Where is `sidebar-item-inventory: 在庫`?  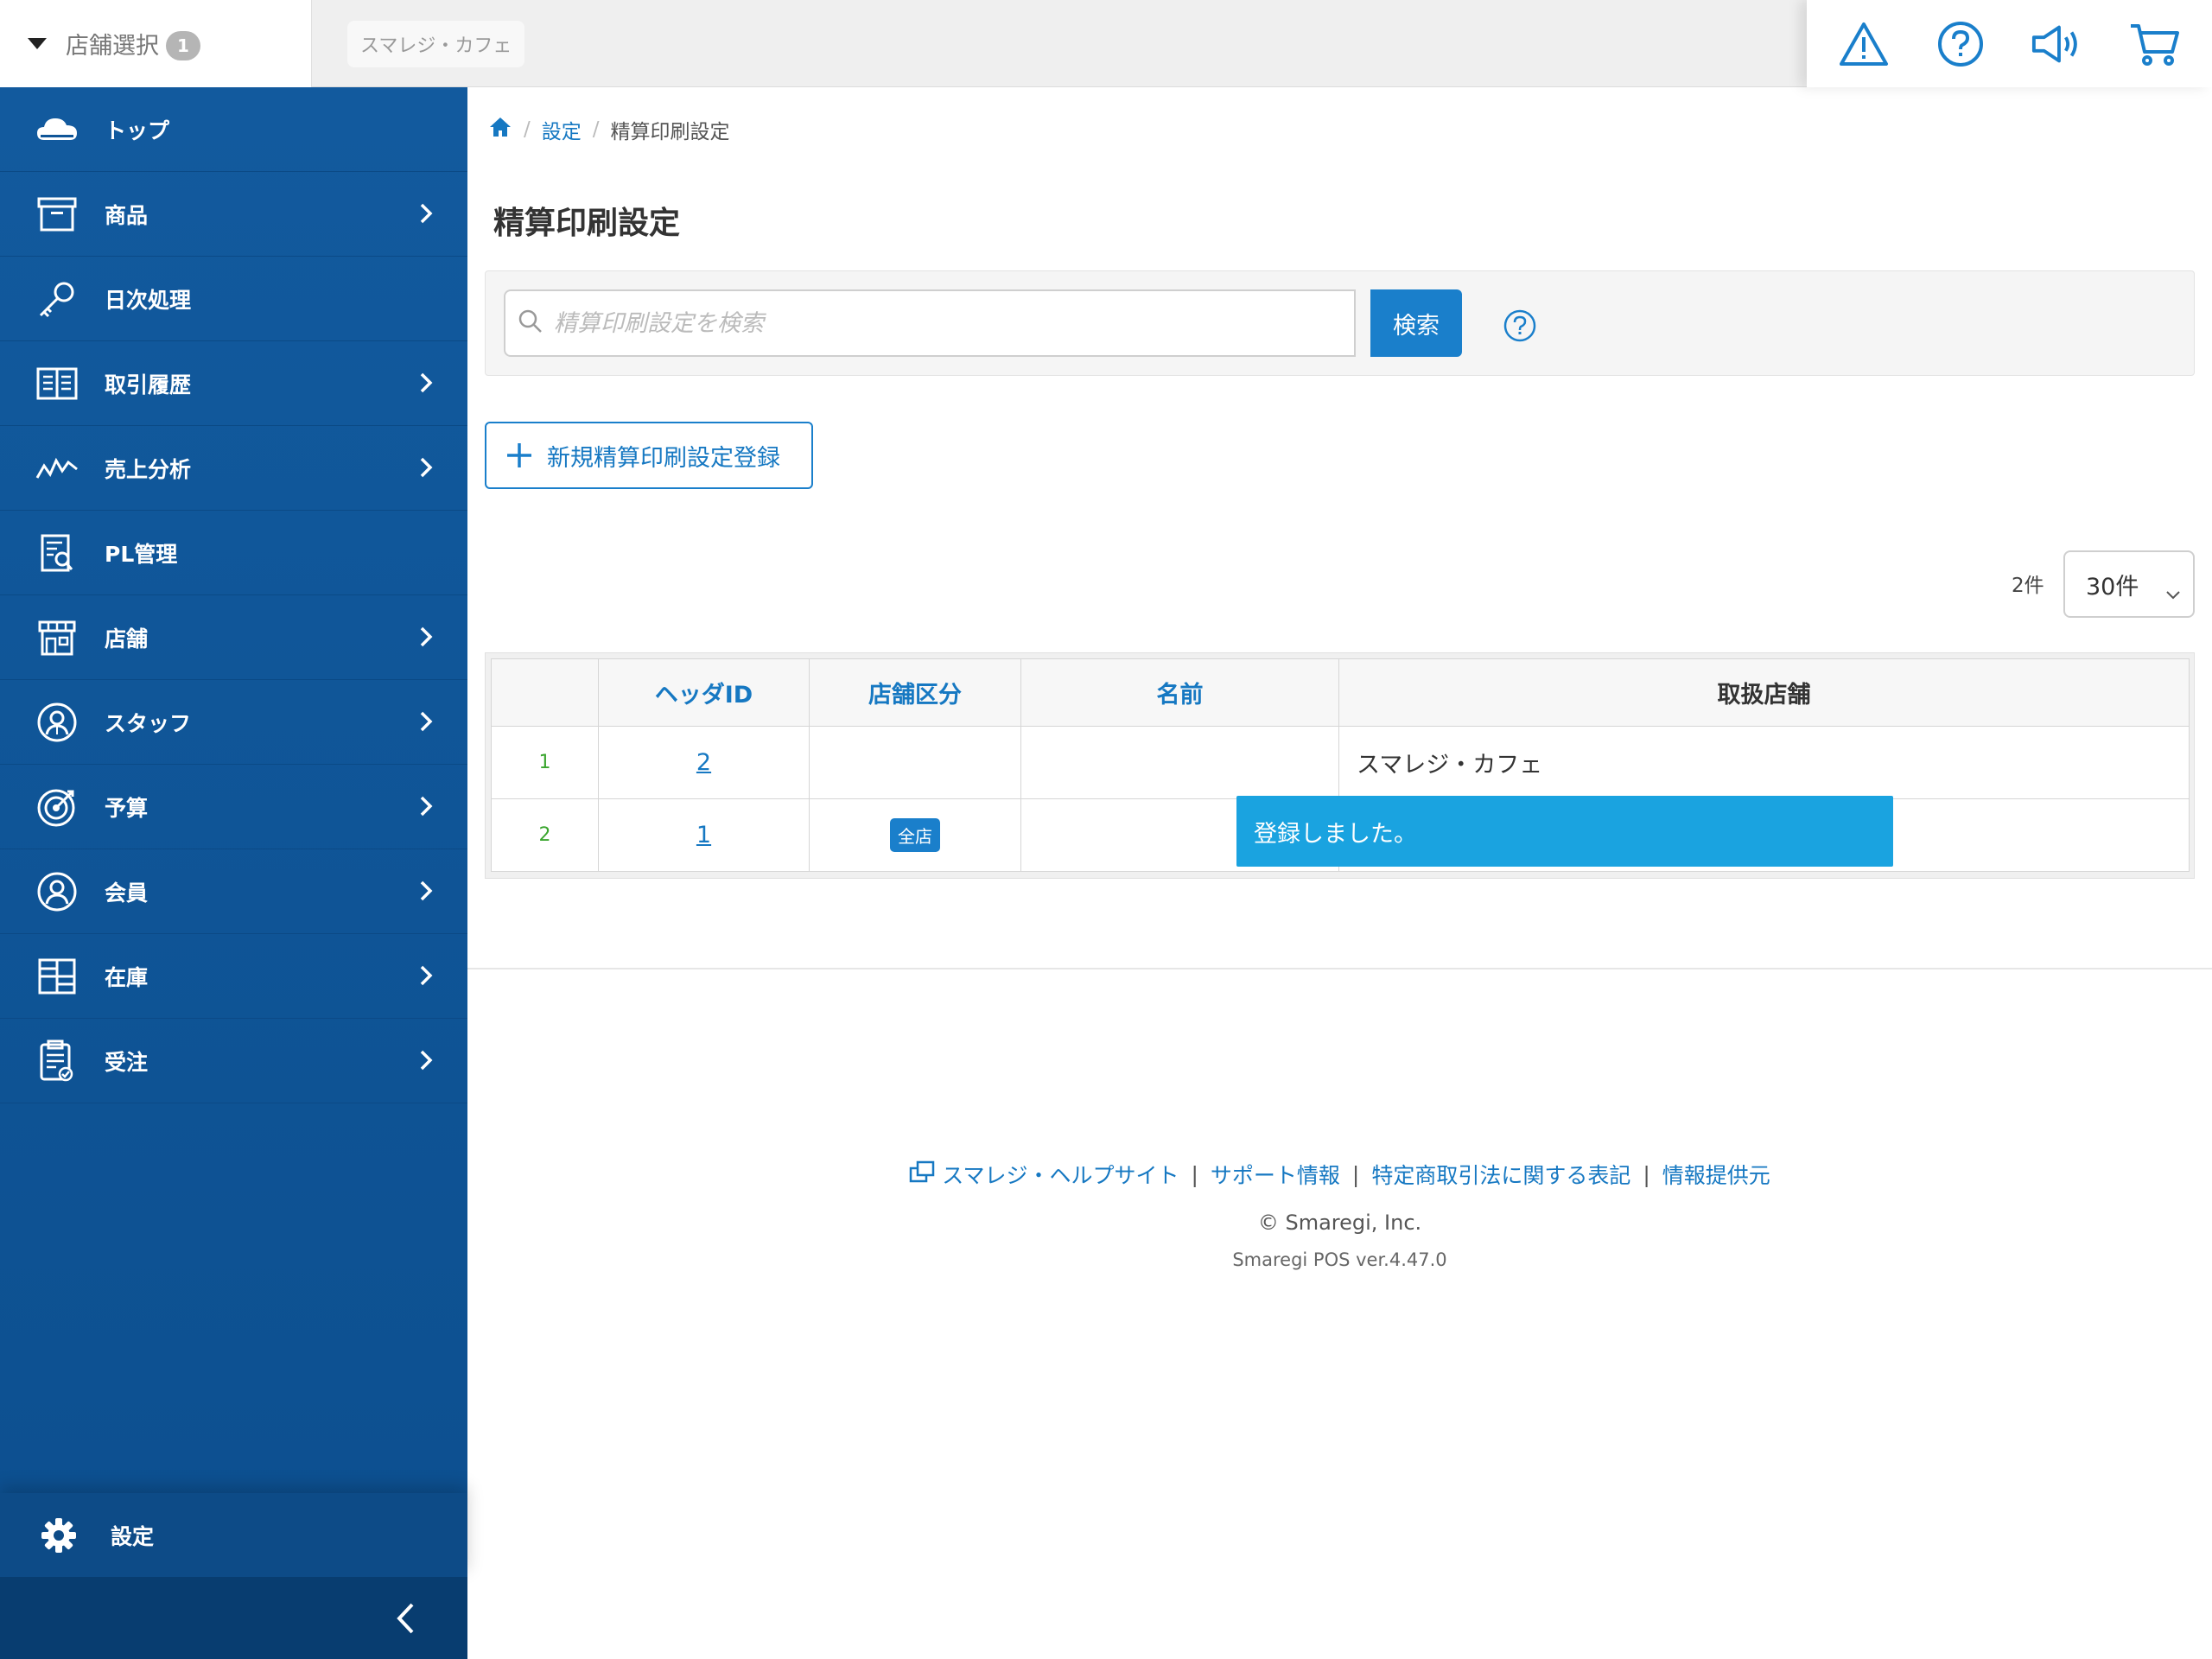
sidebar-item-inventory: 在庫 is located at coordinates (233, 976).